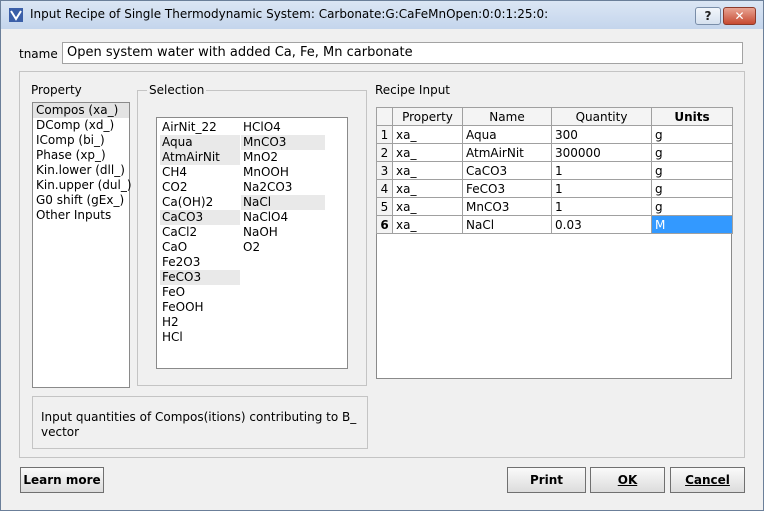  What do you see at coordinates (62, 480) in the screenshot?
I see `learn-more-button: Learn more` at bounding box center [62, 480].